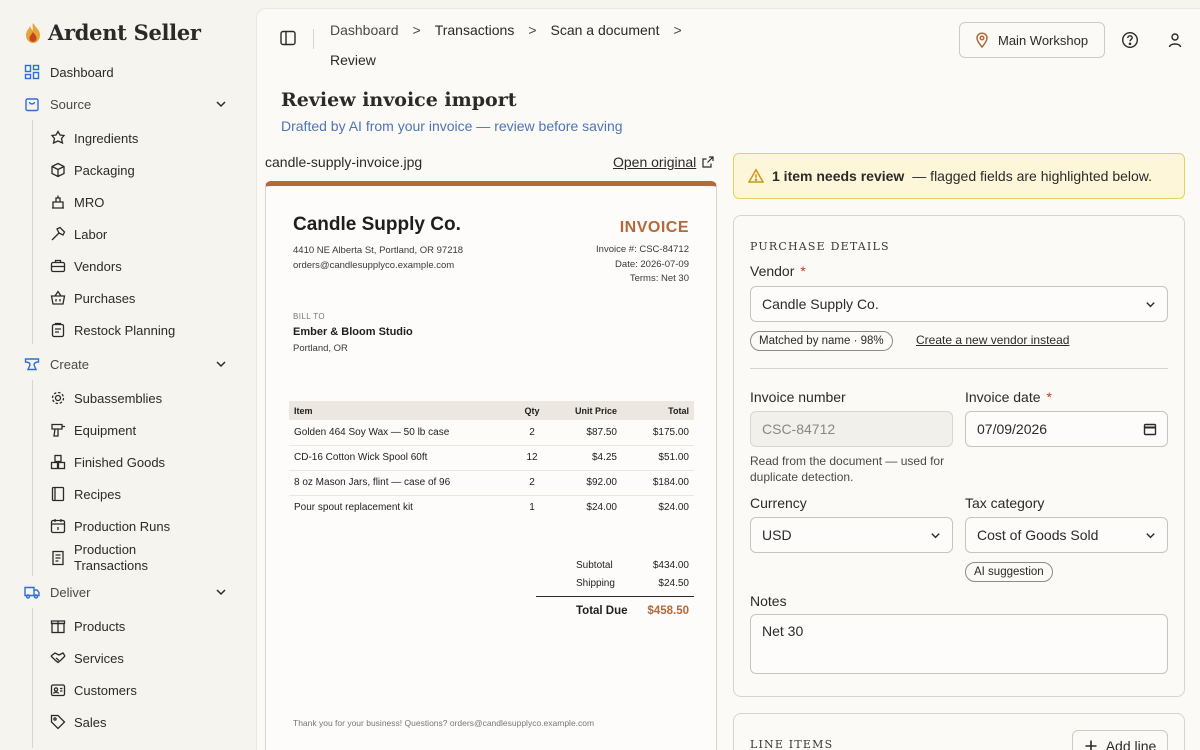 This screenshot has height=750, width=1200. What do you see at coordinates (111, 558) in the screenshot?
I see `nav-label-multiline: Production Transactions` at bounding box center [111, 558].